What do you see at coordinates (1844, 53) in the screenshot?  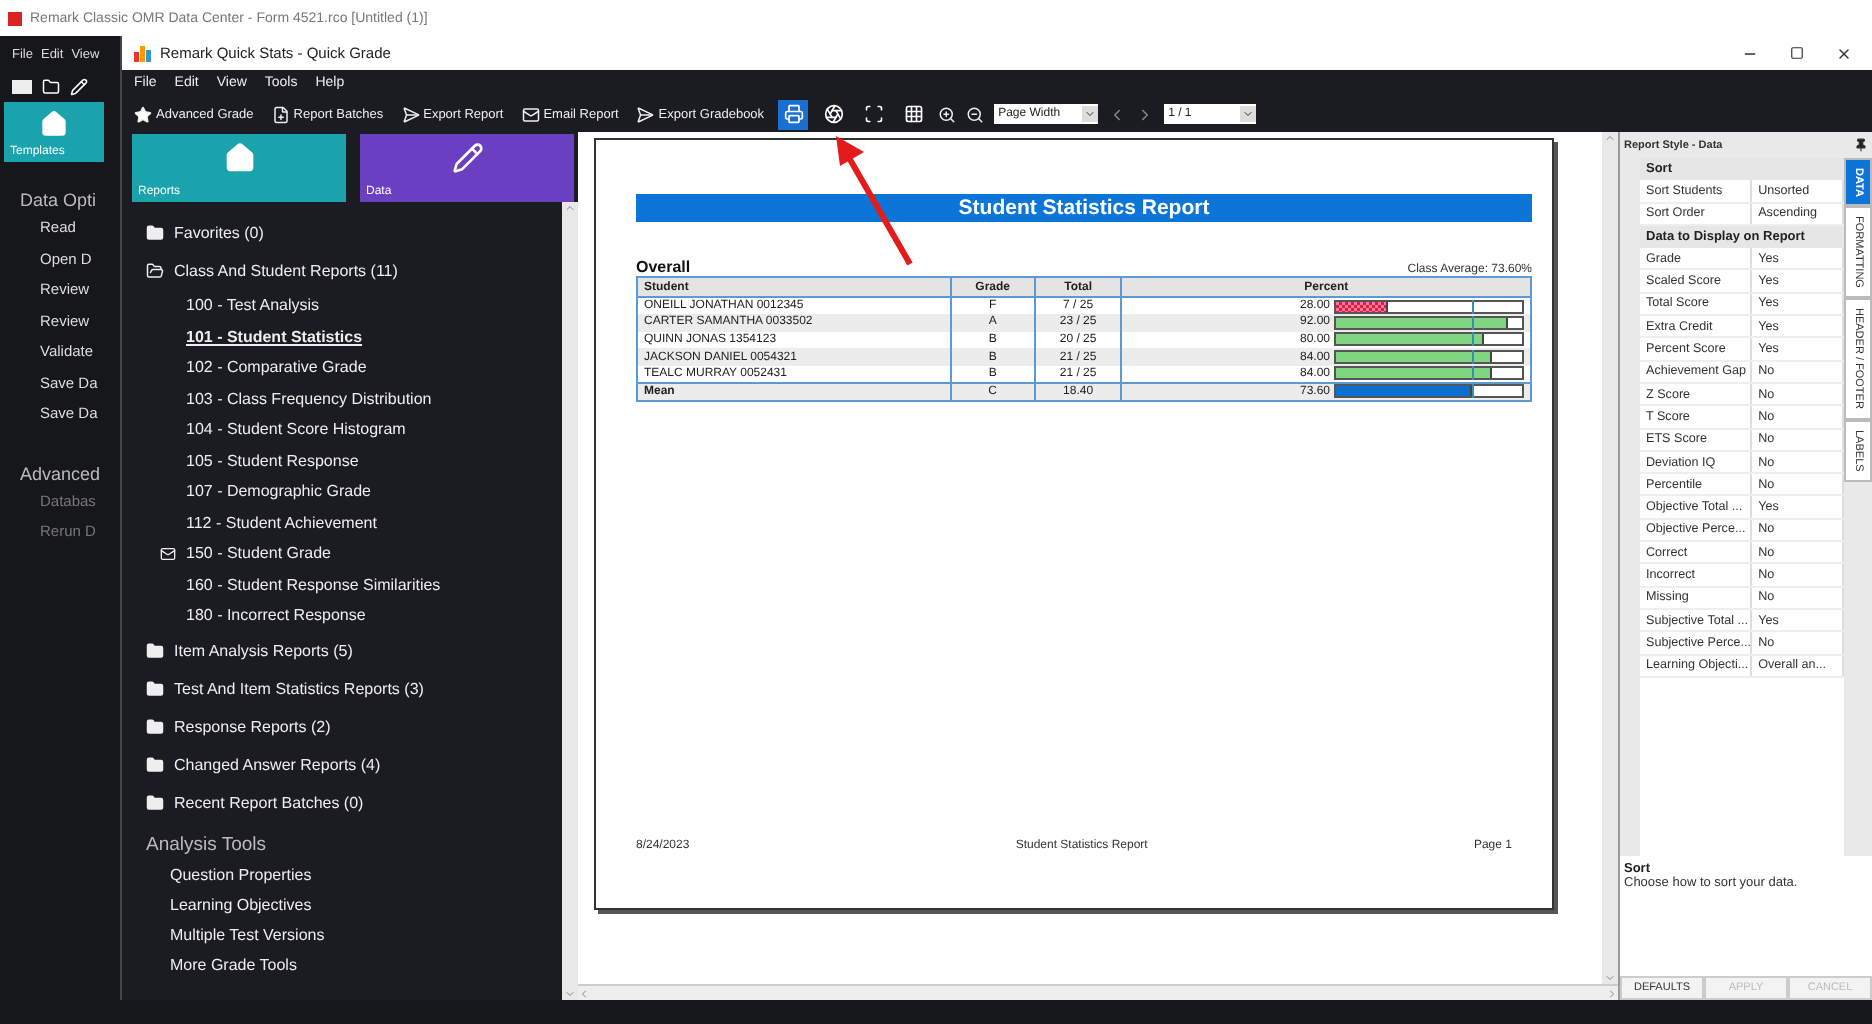 I see `close-icon` at bounding box center [1844, 53].